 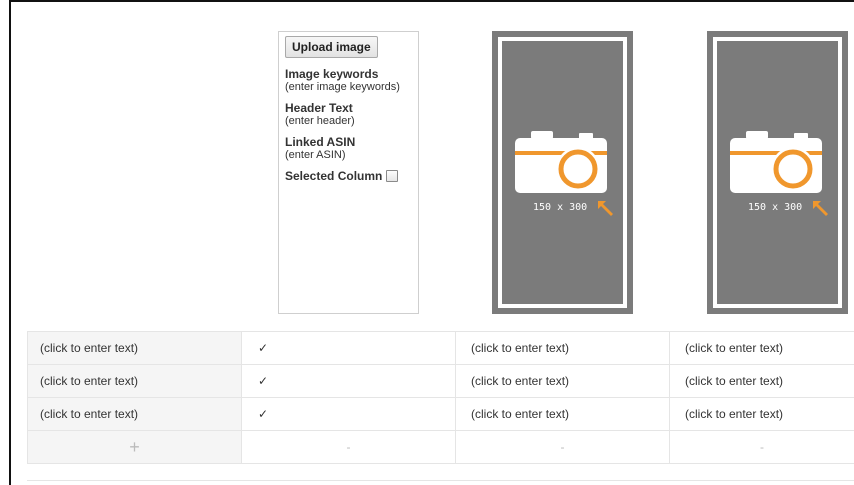 I want to click on linked-asin-field: (enter ASIN), so click(x=348, y=155).